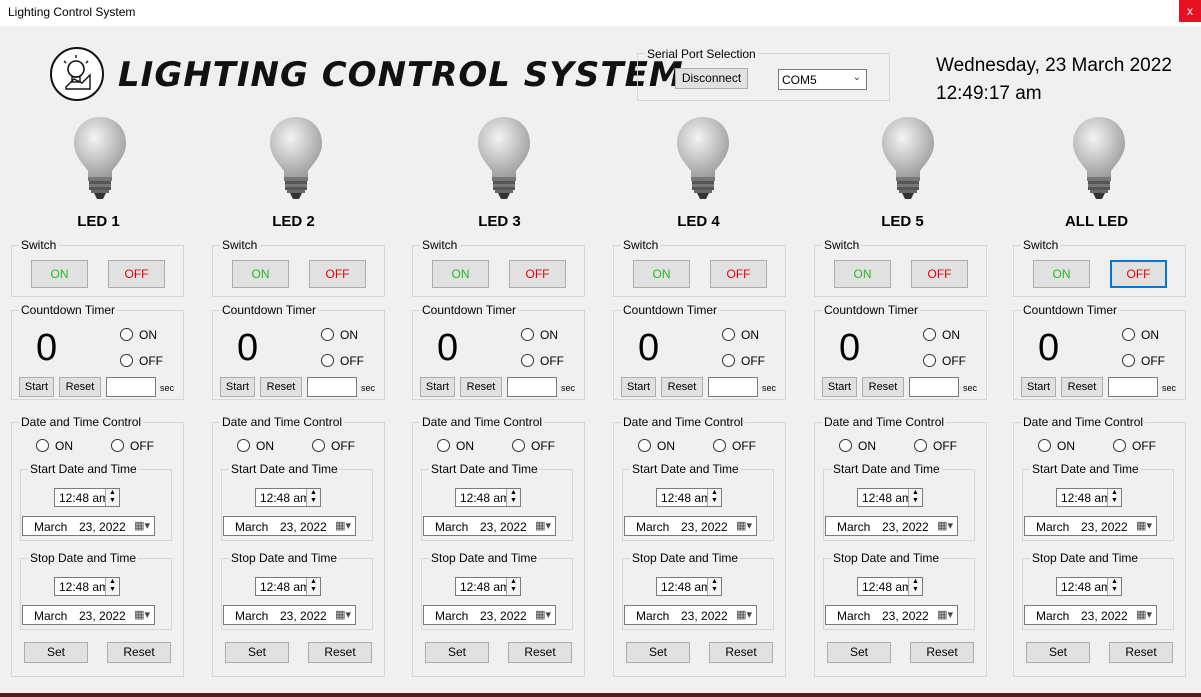 This screenshot has height=697, width=1201. What do you see at coordinates (1190, 11) in the screenshot?
I see `close-button: x` at bounding box center [1190, 11].